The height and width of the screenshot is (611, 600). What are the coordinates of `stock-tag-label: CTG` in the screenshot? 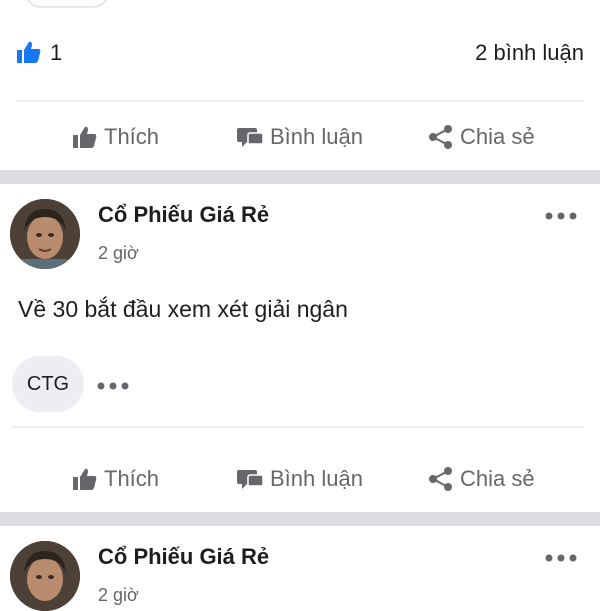 It's located at (48, 383).